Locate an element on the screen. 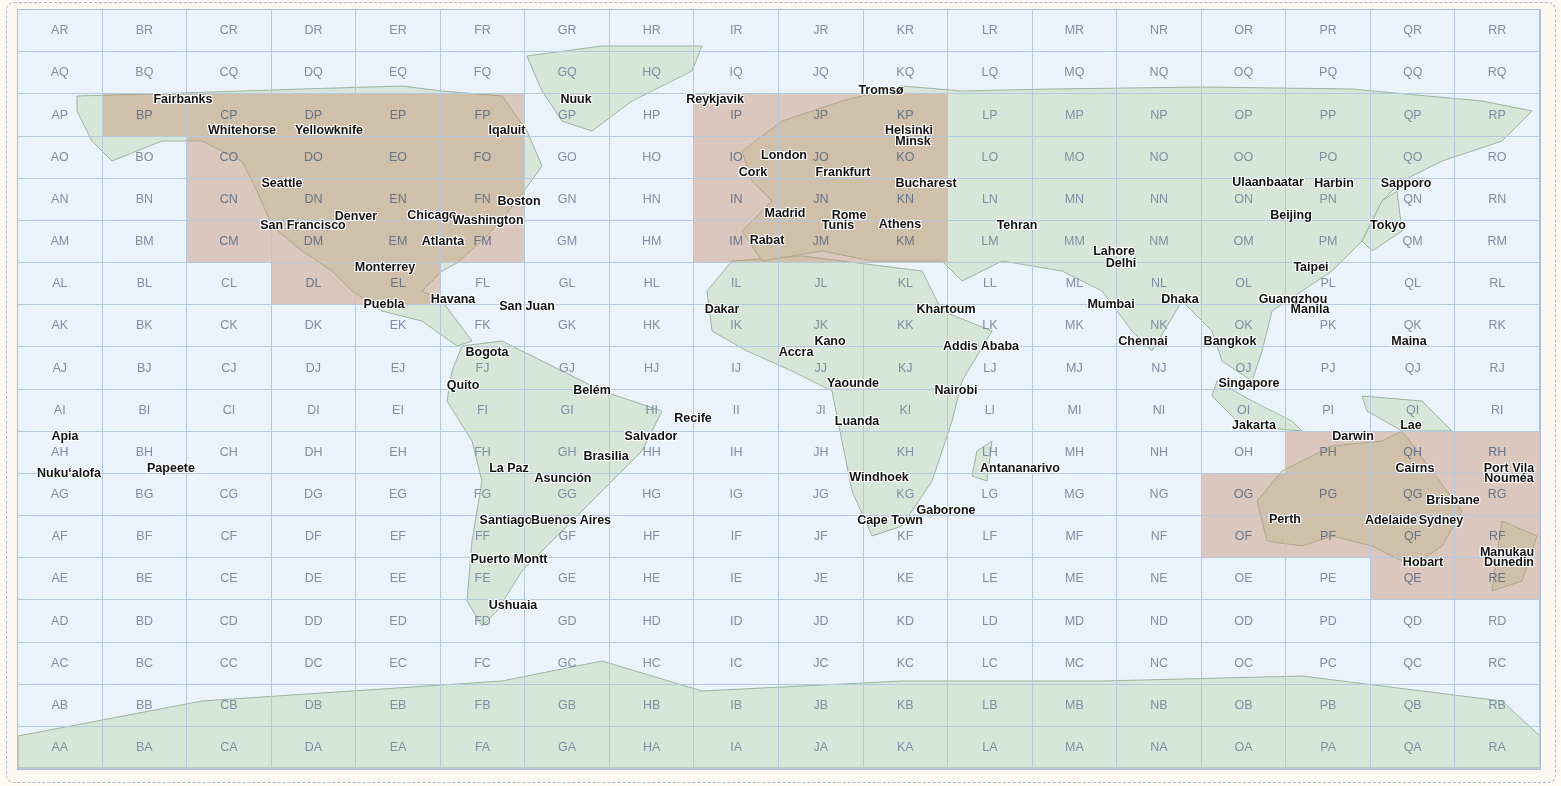  grid-cell: PJ is located at coordinates (1328, 368).